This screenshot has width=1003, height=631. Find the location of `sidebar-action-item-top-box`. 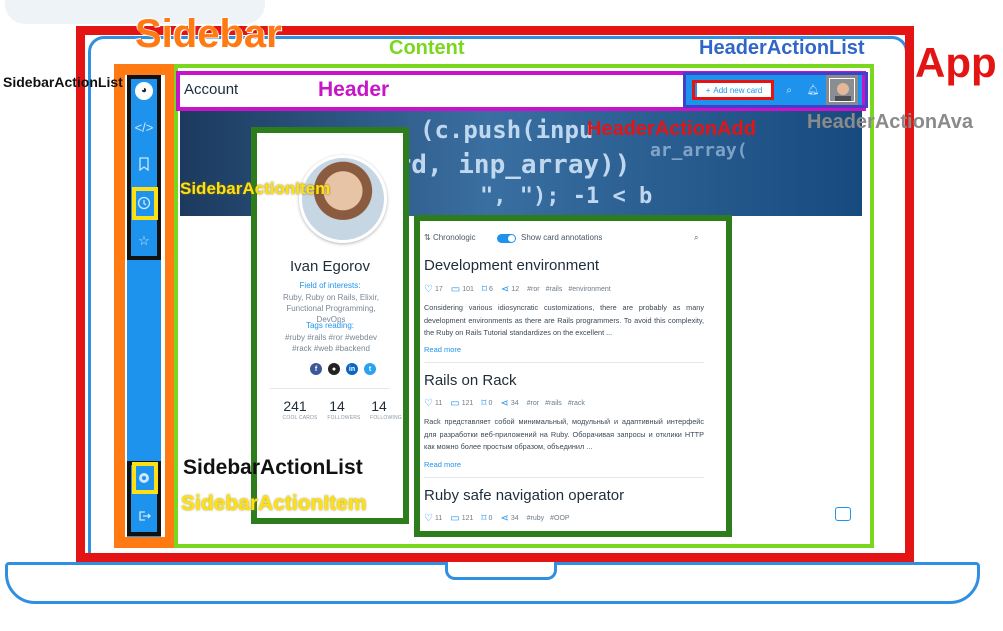

sidebar-action-item-top-box is located at coordinates (145, 203).